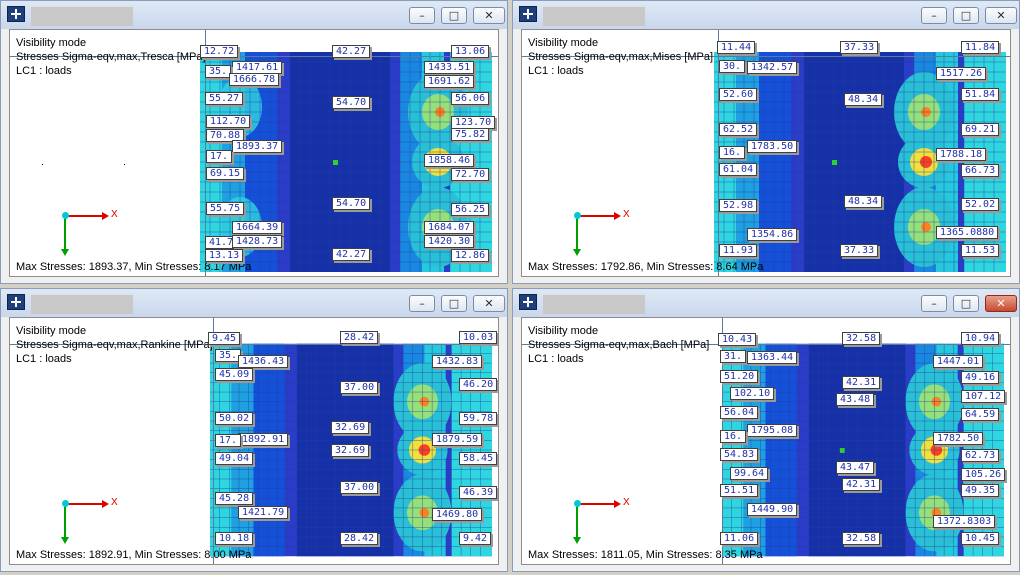 This screenshot has height=575, width=1020. I want to click on stress-value-label: 50.02, so click(234, 418).